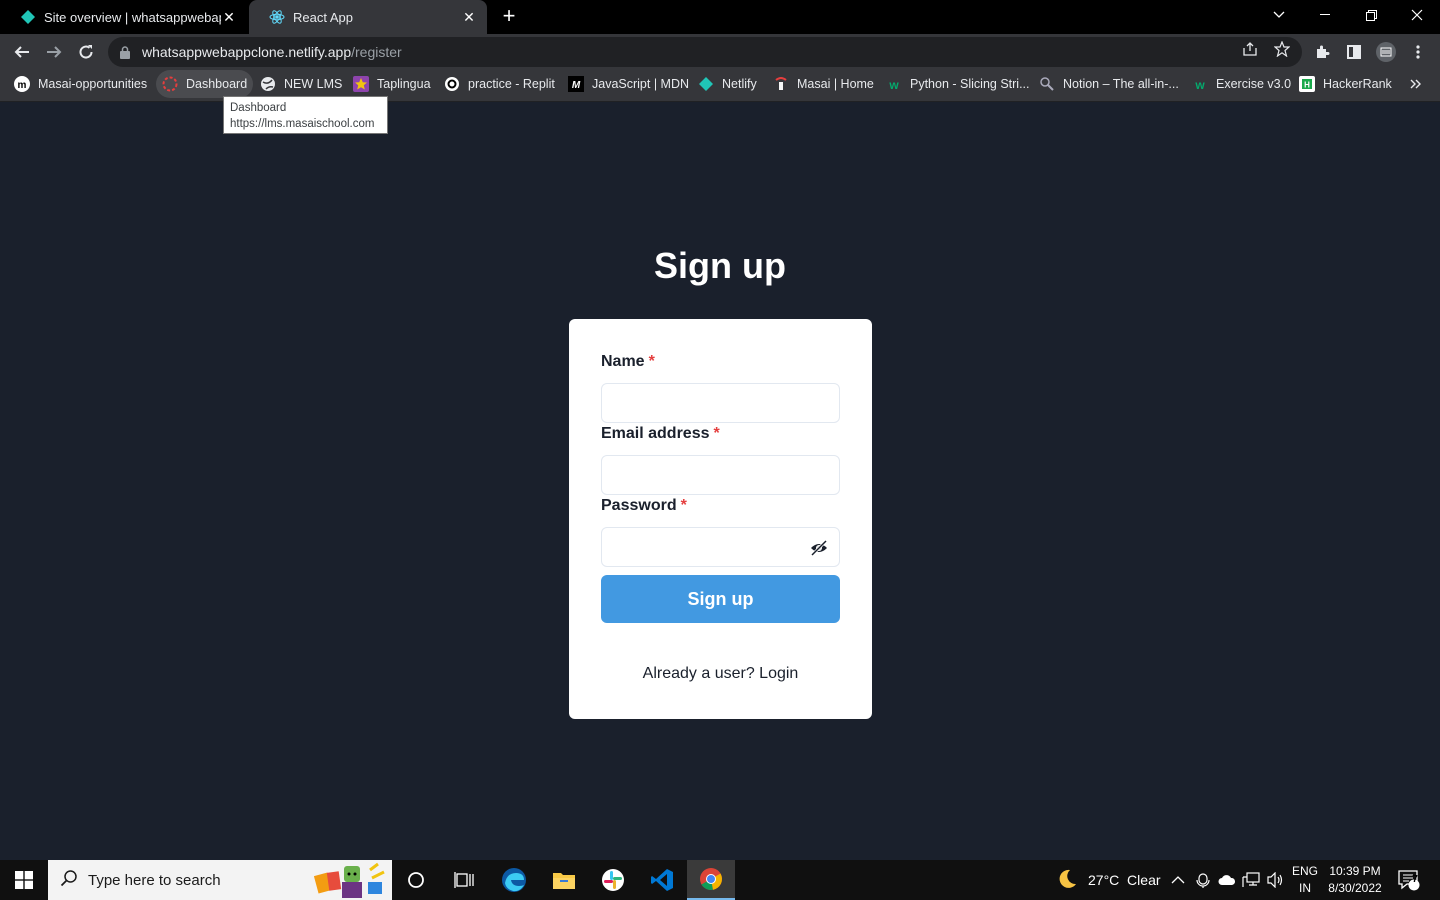 The image size is (1440, 900). I want to click on hackerrank-icon: H, so click(1307, 84).